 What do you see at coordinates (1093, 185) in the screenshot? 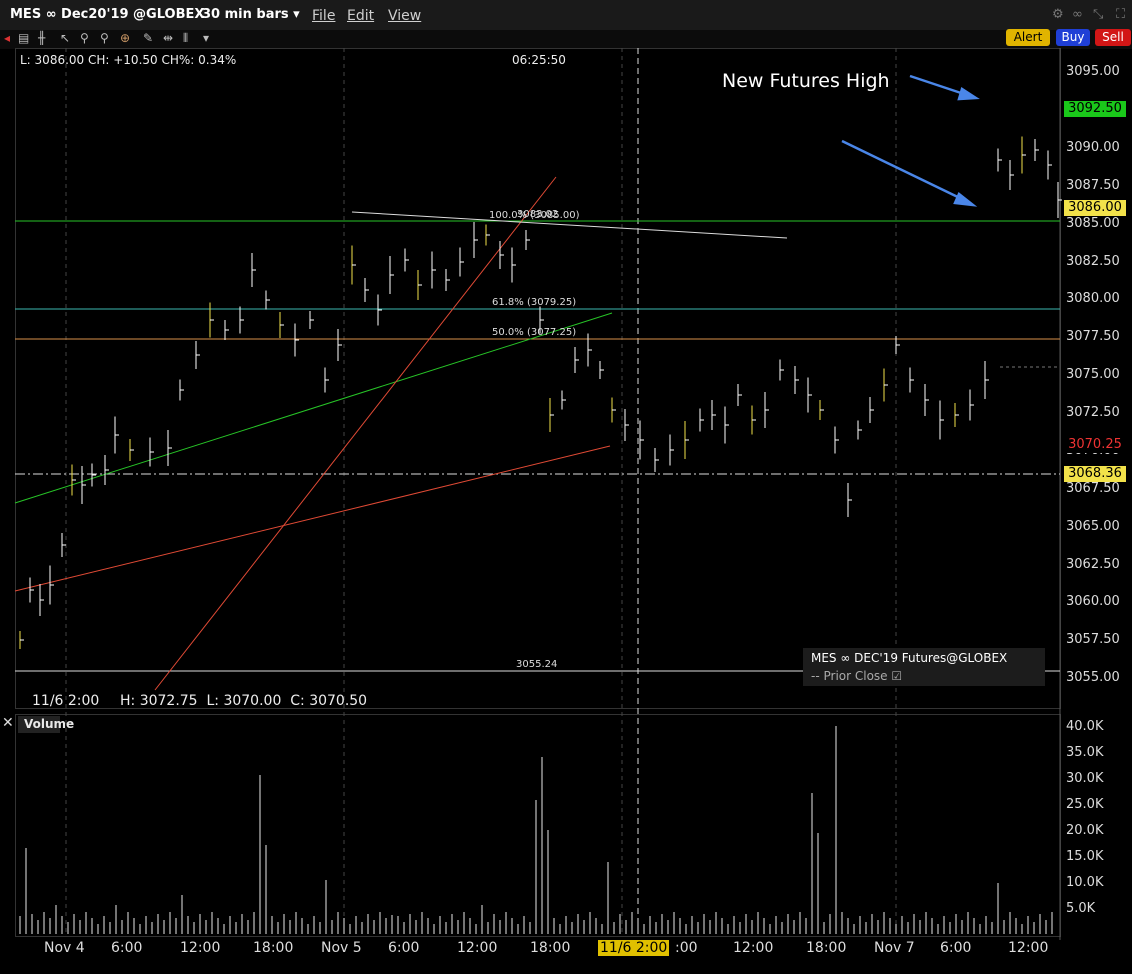
I see `price-tick-label: 3087.50` at bounding box center [1093, 185].